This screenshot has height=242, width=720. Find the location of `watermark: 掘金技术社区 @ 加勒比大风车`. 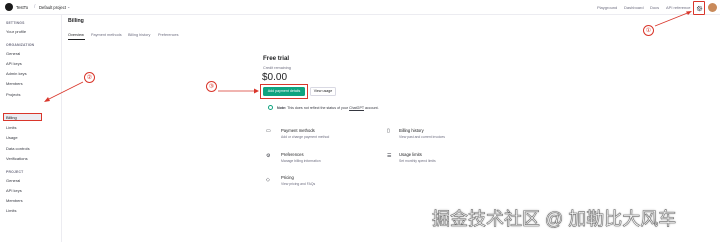

watermark: 掘金技术社区 @ 加勒比大风车 is located at coordinates (554, 219).